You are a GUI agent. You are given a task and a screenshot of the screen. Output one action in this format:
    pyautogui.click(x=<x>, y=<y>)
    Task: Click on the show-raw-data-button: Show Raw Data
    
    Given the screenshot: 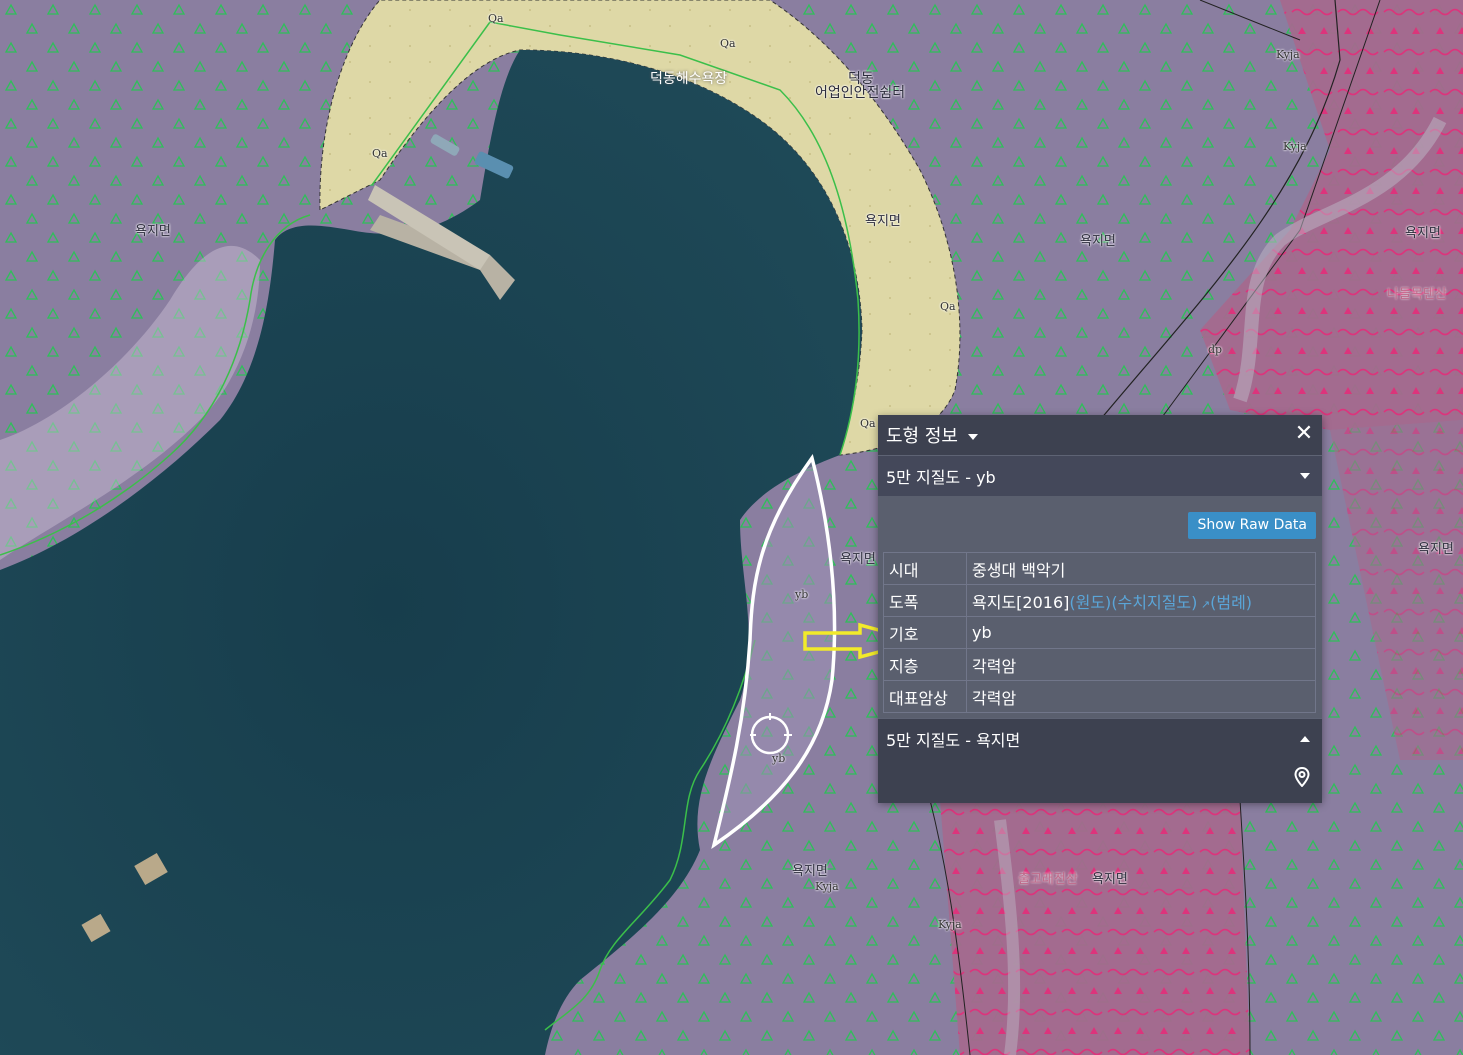 What is the action you would take?
    pyautogui.click(x=1252, y=525)
    